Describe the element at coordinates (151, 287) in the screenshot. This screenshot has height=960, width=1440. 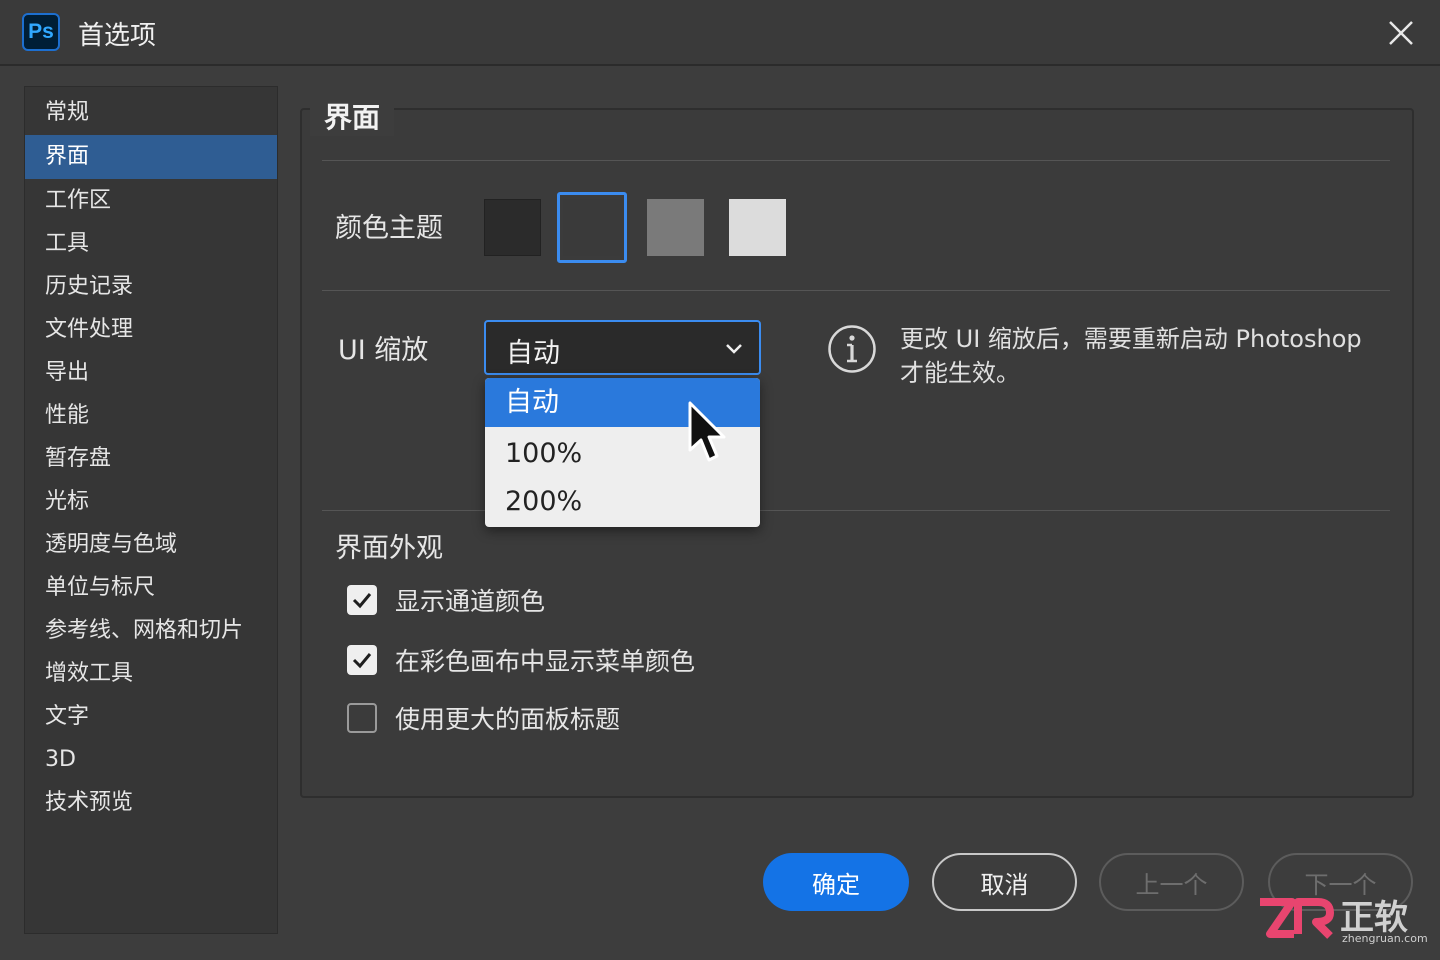
I see `sidebar-item-history: 历史记录` at that location.